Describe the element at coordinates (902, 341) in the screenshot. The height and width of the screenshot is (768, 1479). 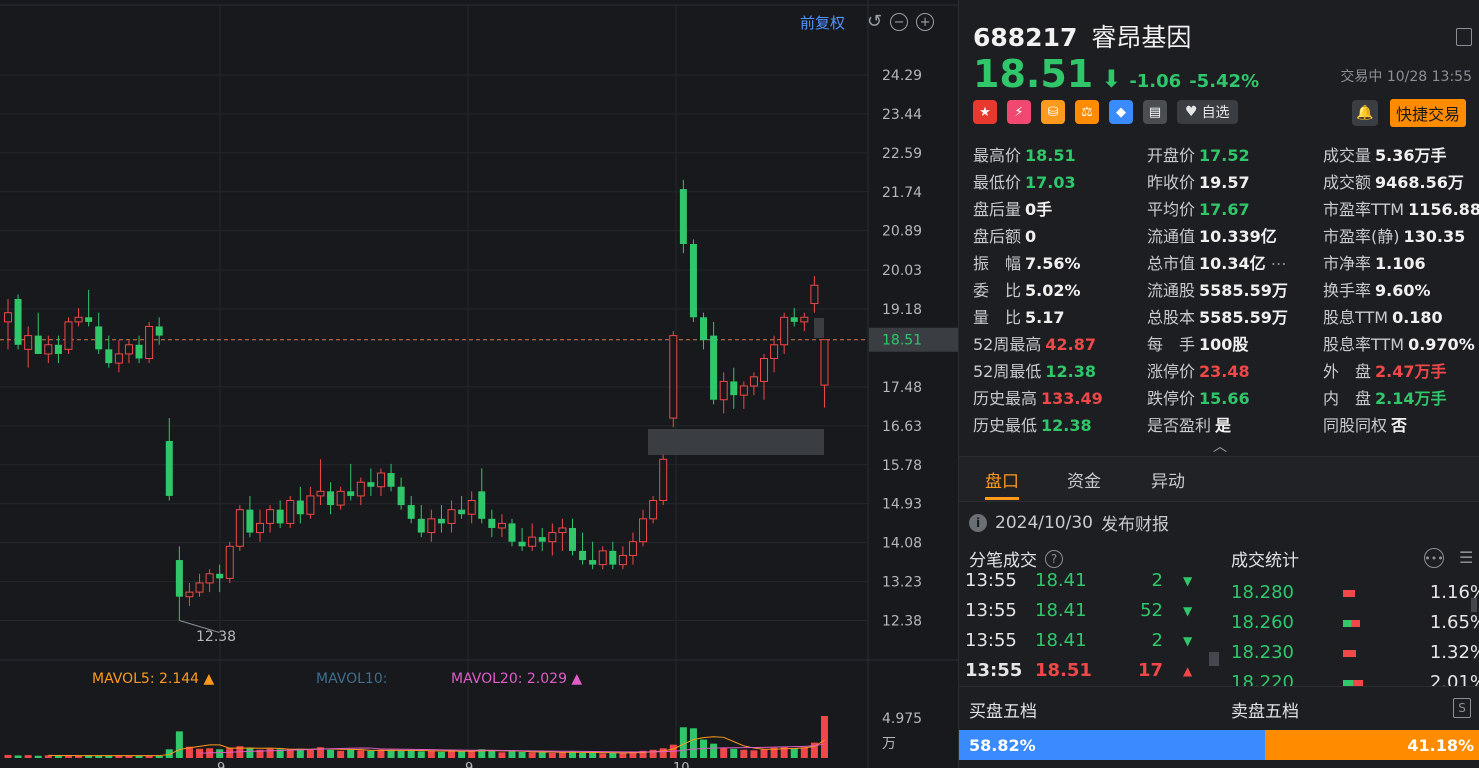
I see `current-price-label: 18.51` at that location.